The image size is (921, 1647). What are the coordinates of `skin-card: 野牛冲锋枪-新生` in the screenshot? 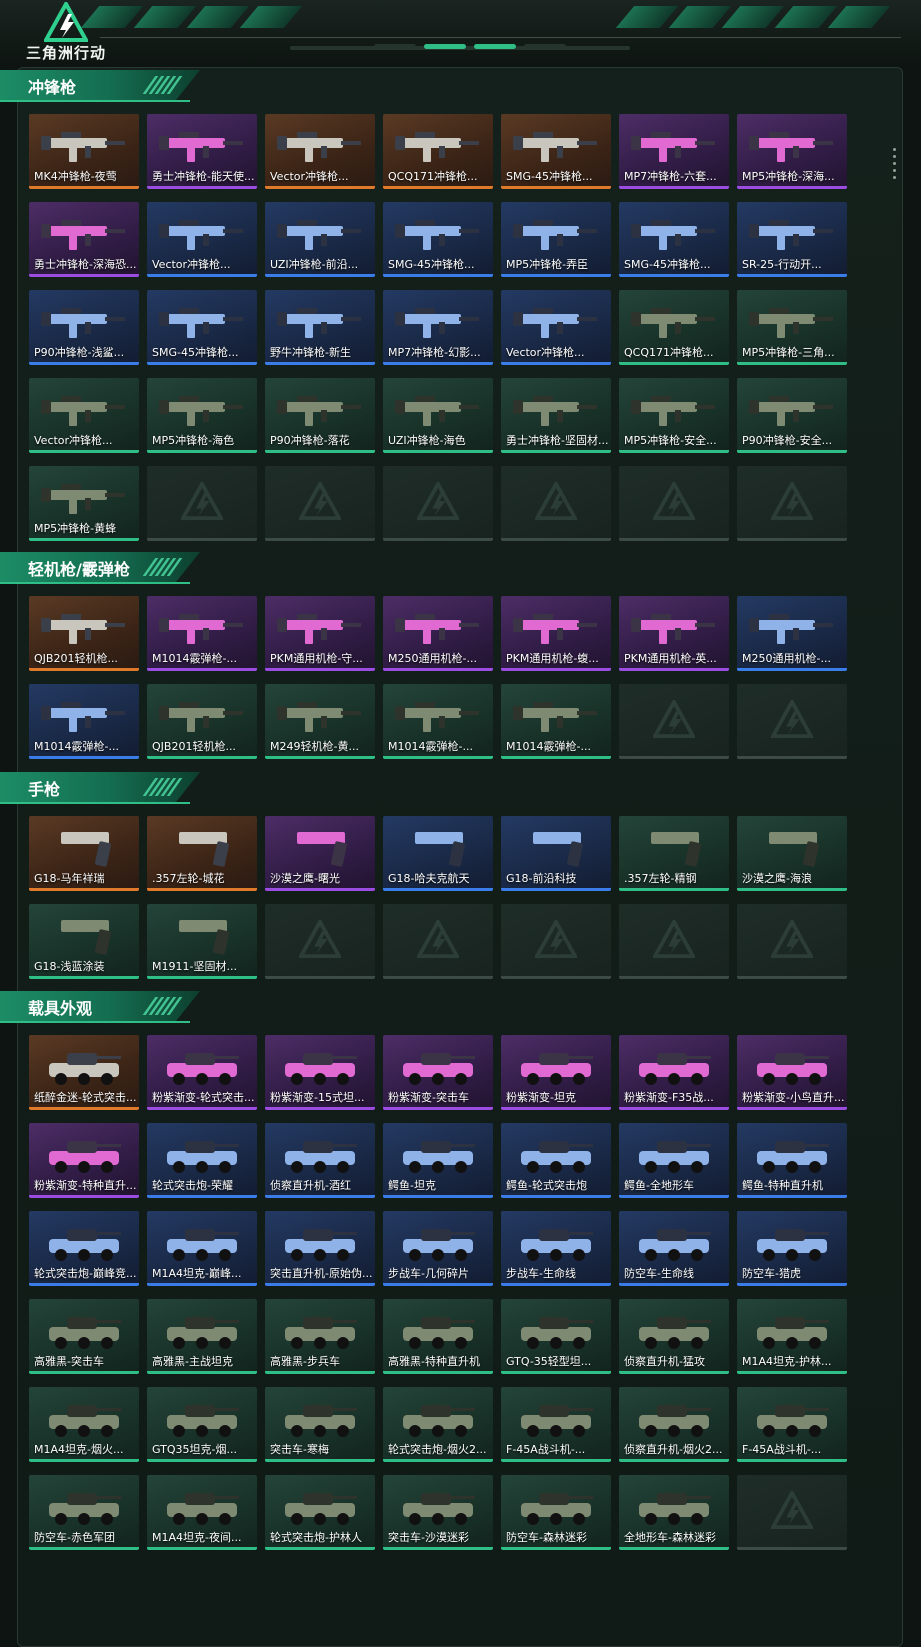 It's located at (320, 327).